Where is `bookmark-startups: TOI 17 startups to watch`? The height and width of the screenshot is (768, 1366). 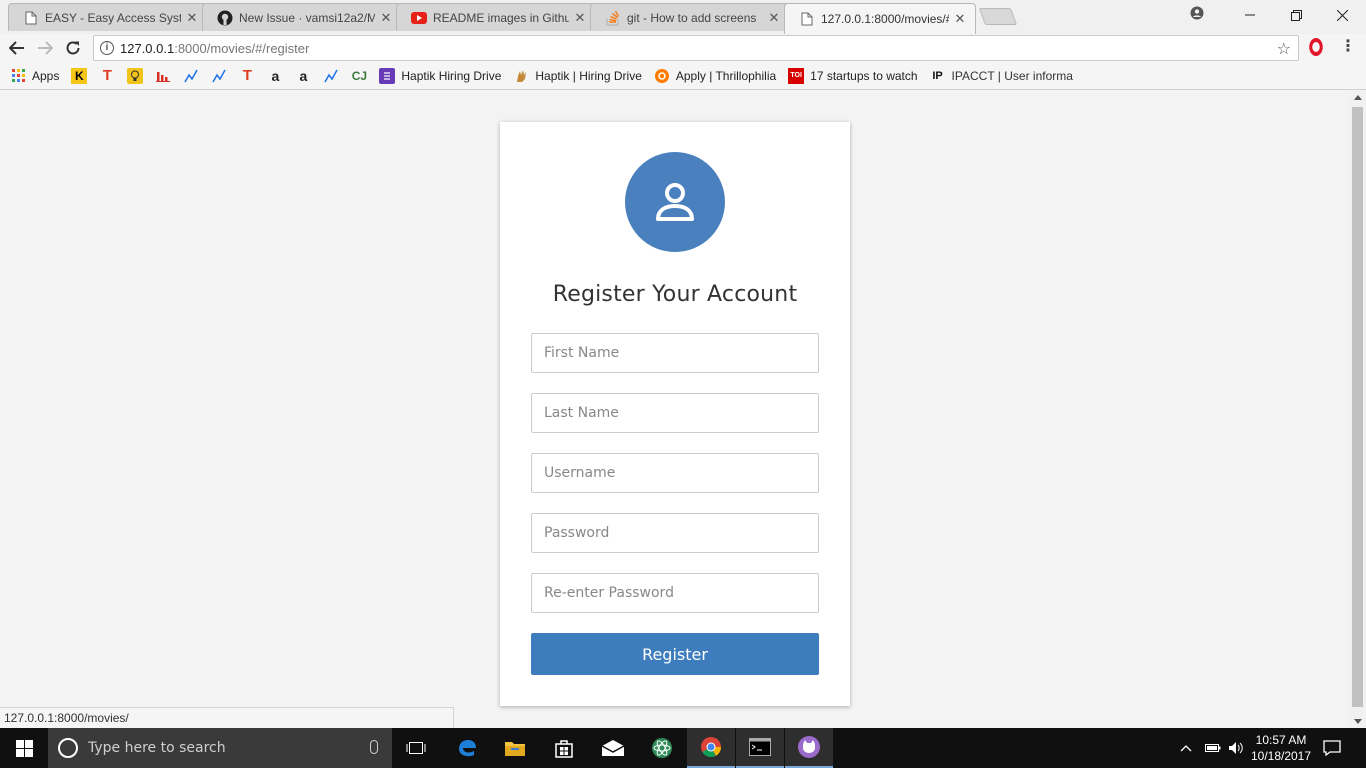
bookmark-startups: TOI 17 startups to watch is located at coordinates (853, 75).